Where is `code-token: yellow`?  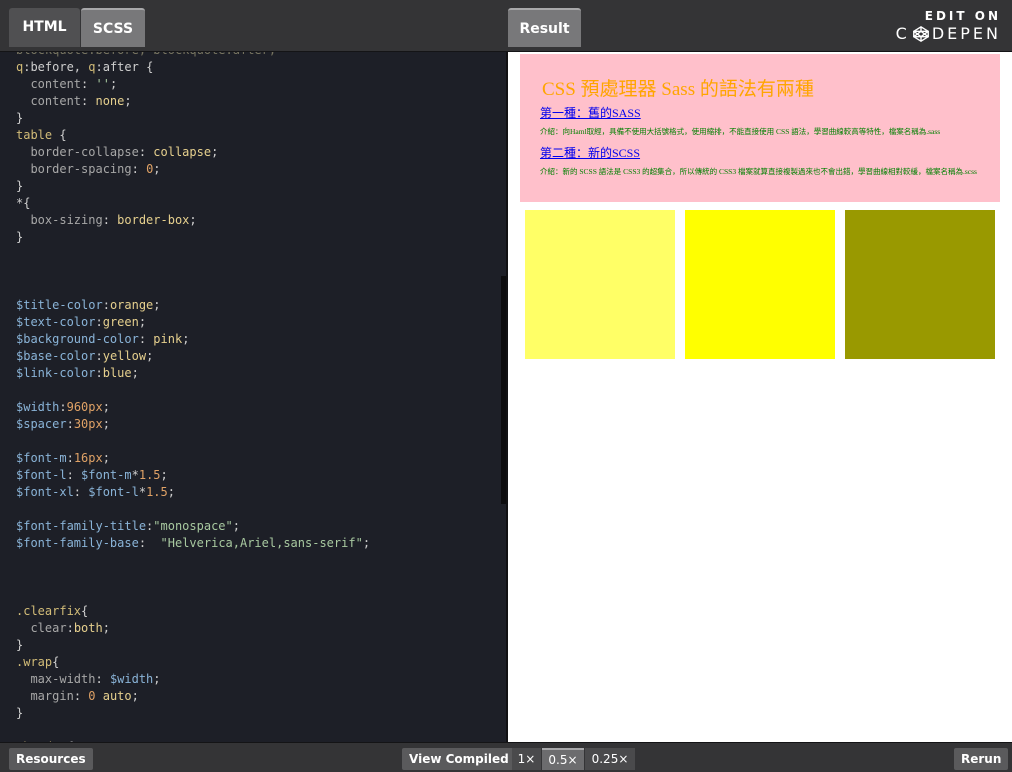 code-token: yellow is located at coordinates (124, 356).